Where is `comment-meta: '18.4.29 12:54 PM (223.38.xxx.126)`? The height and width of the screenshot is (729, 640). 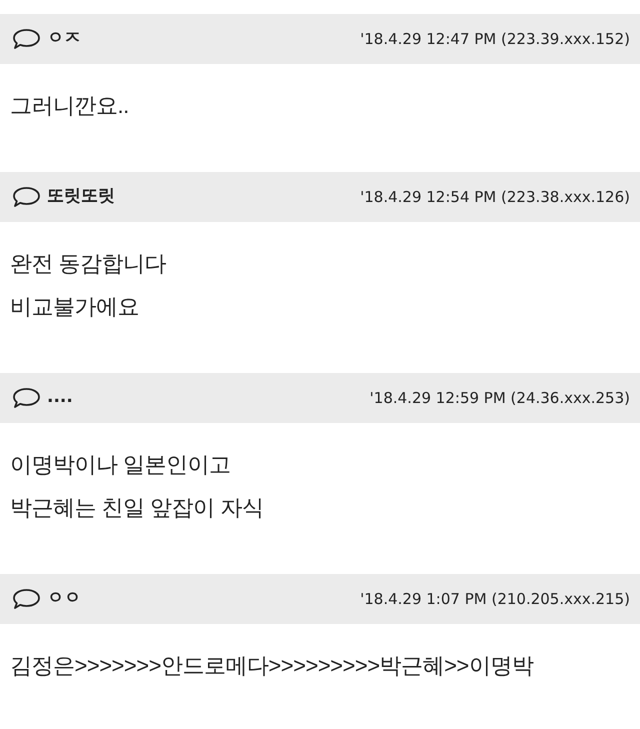
comment-meta: '18.4.29 12:54 PM (223.38.xxx.126) is located at coordinates (495, 197).